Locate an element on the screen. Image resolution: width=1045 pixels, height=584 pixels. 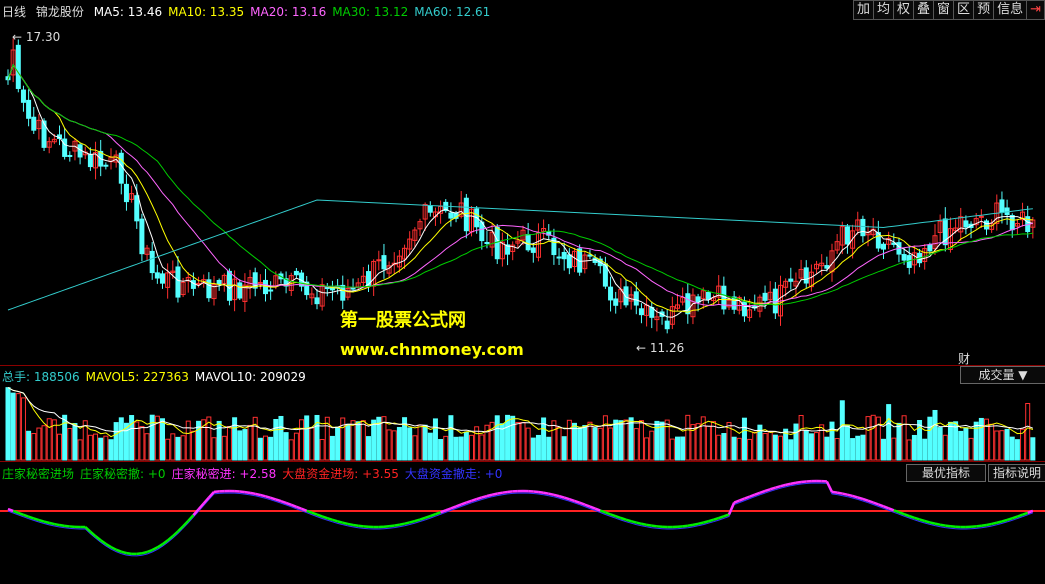
panel-divider is located at coordinates (522, 461).